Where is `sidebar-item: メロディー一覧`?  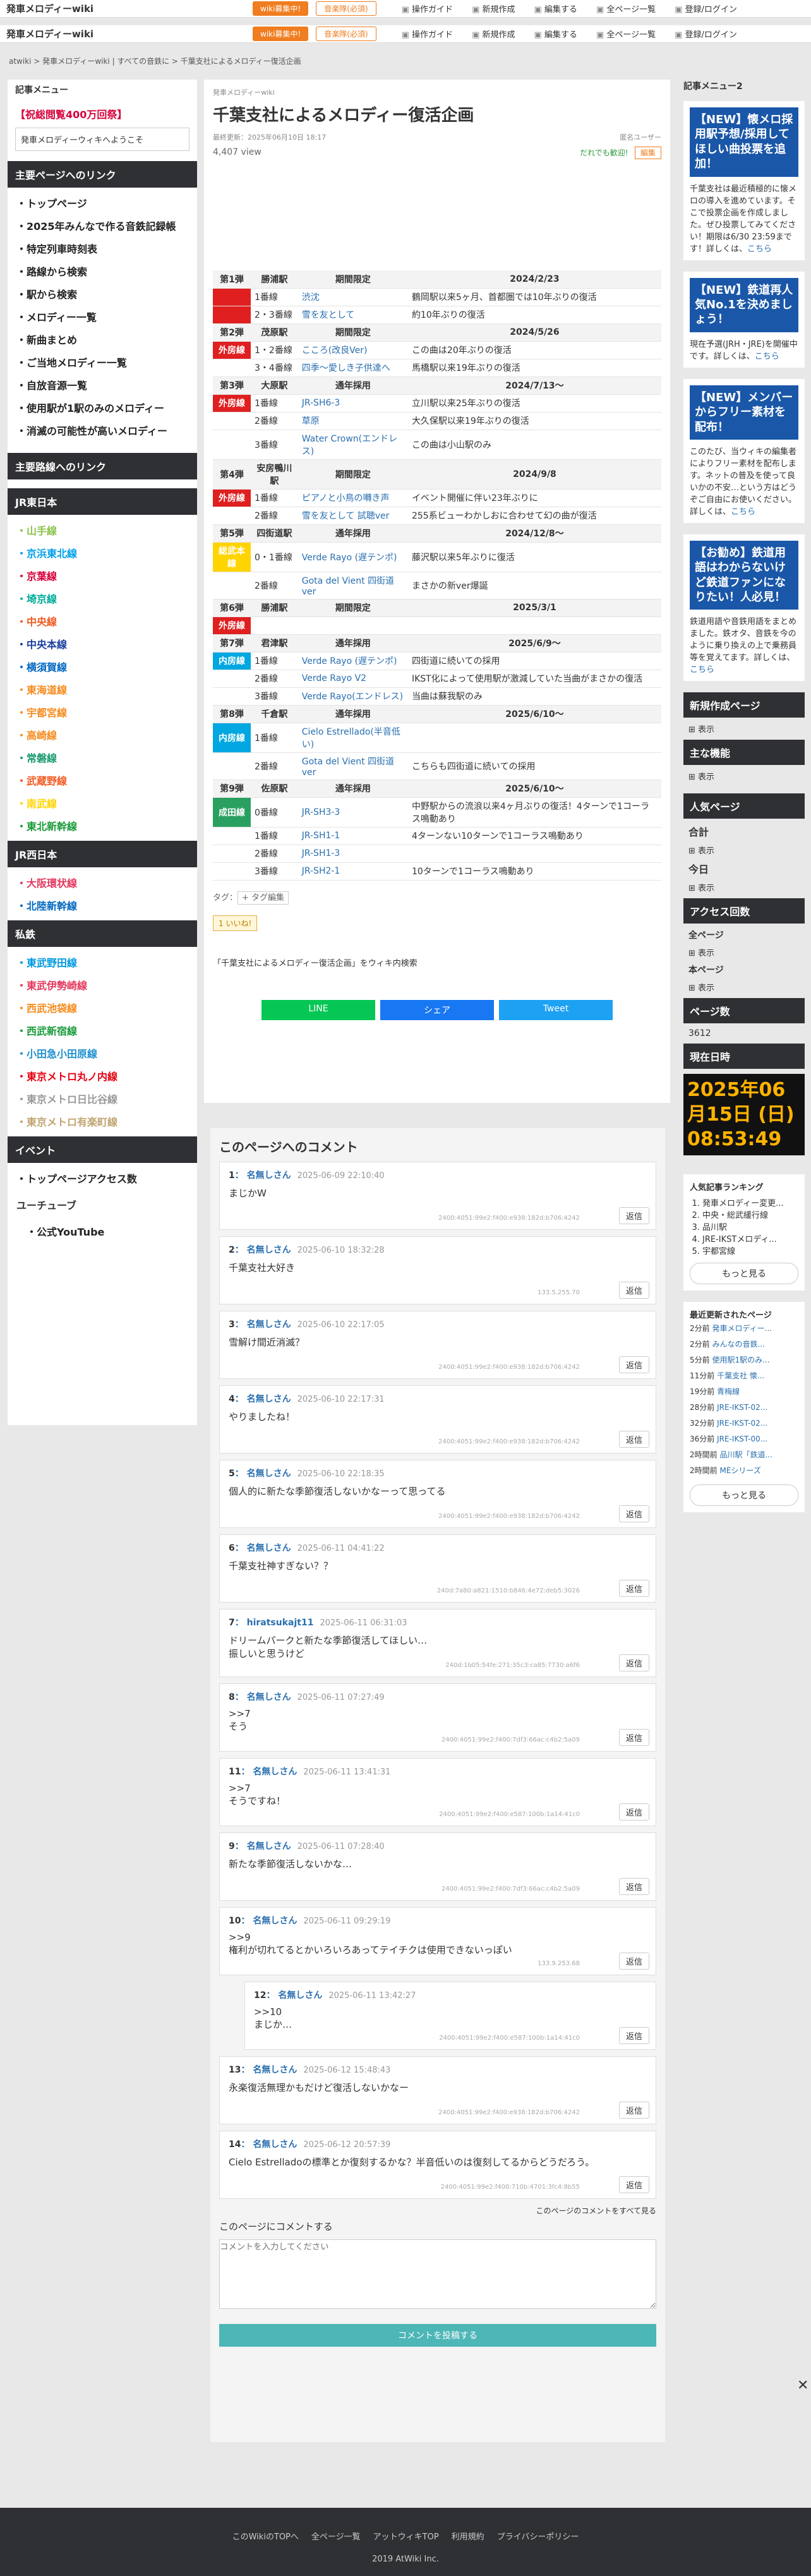 sidebar-item: メロディー一覧 is located at coordinates (102, 316).